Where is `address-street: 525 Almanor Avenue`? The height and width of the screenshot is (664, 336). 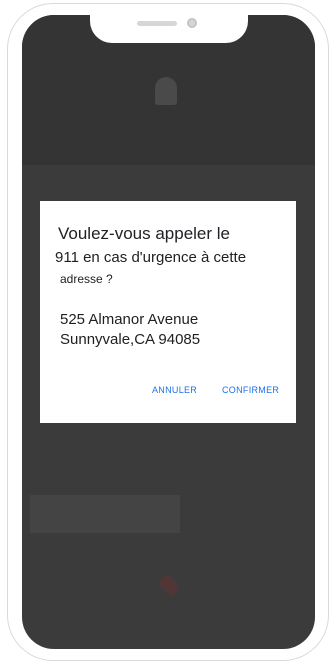 address-street: 525 Almanor Avenue is located at coordinates (129, 319).